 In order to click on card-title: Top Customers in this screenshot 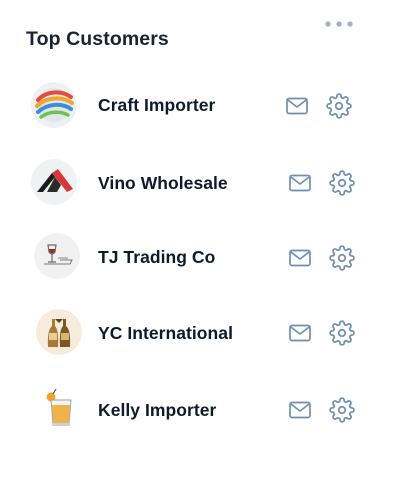, I will do `click(97, 39)`.